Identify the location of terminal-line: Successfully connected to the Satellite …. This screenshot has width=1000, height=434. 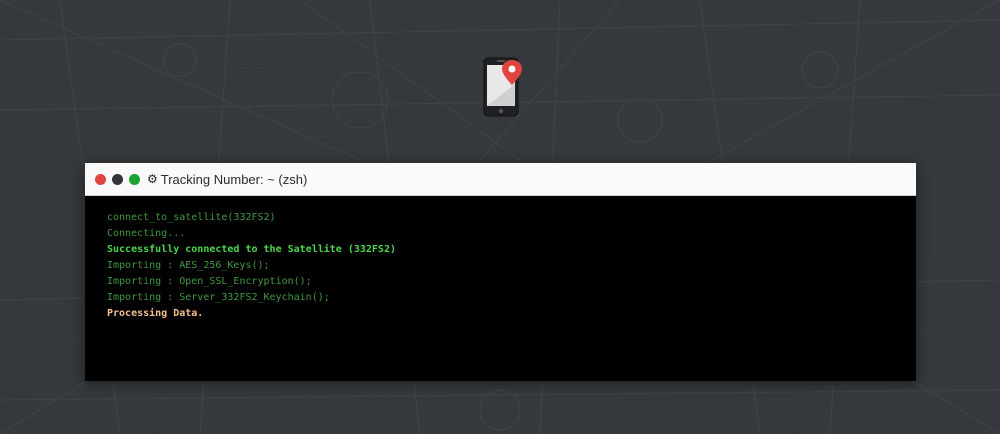
(251, 249).